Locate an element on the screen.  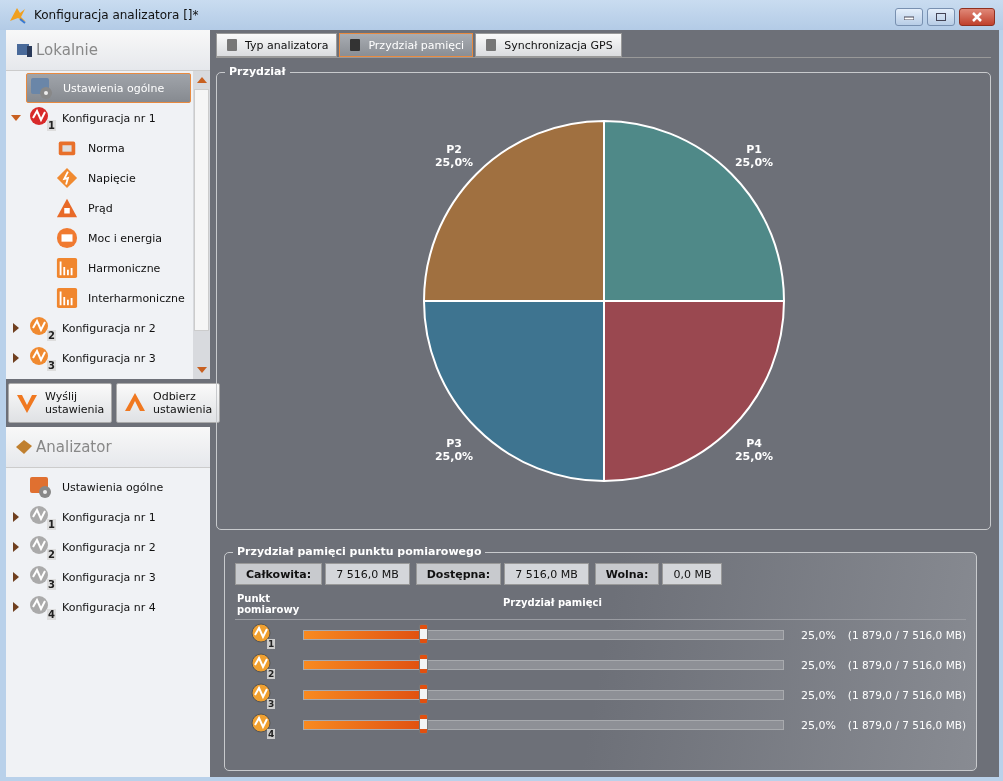
tab: Synchronizacja GPS is located at coordinates (548, 45).